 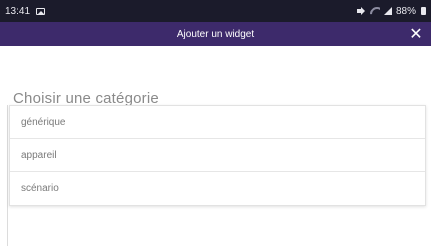 I want to click on app-bar: Ajouter un widget ✕, so click(x=215, y=34).